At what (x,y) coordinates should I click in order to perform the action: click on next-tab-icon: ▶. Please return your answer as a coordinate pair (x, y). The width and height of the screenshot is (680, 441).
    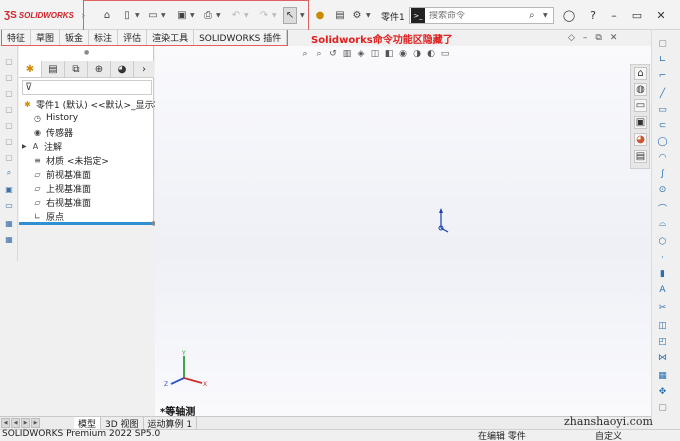
    Looking at the image, I should click on (25, 423).